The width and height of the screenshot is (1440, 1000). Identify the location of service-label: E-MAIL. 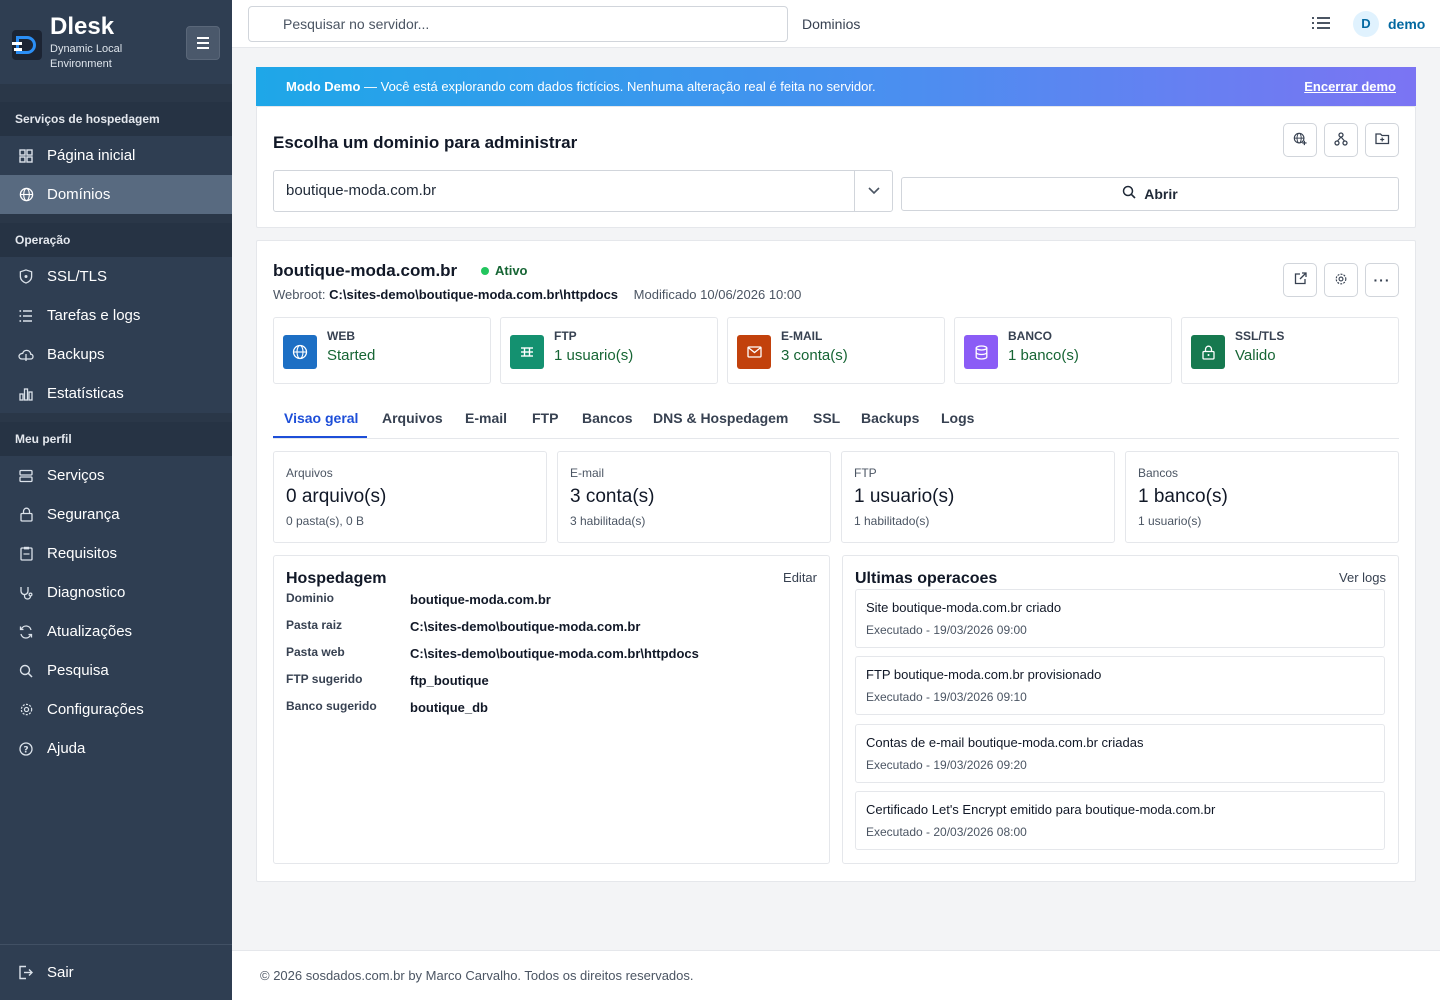
(802, 336).